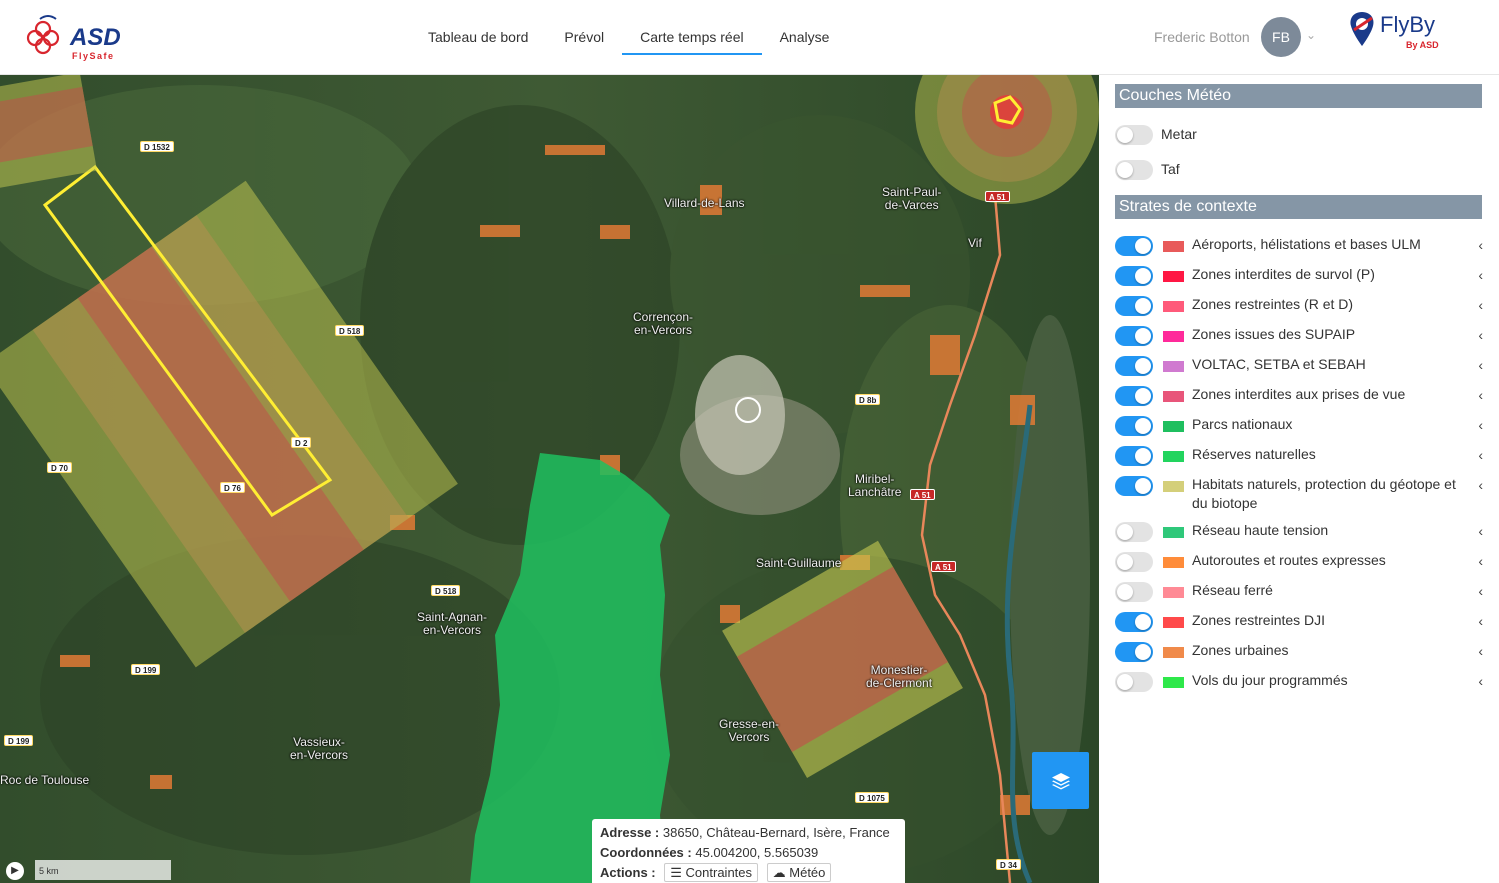  Describe the element at coordinates (1299, 139) in the screenshot. I see `meteo-layer-row: Metar` at that location.